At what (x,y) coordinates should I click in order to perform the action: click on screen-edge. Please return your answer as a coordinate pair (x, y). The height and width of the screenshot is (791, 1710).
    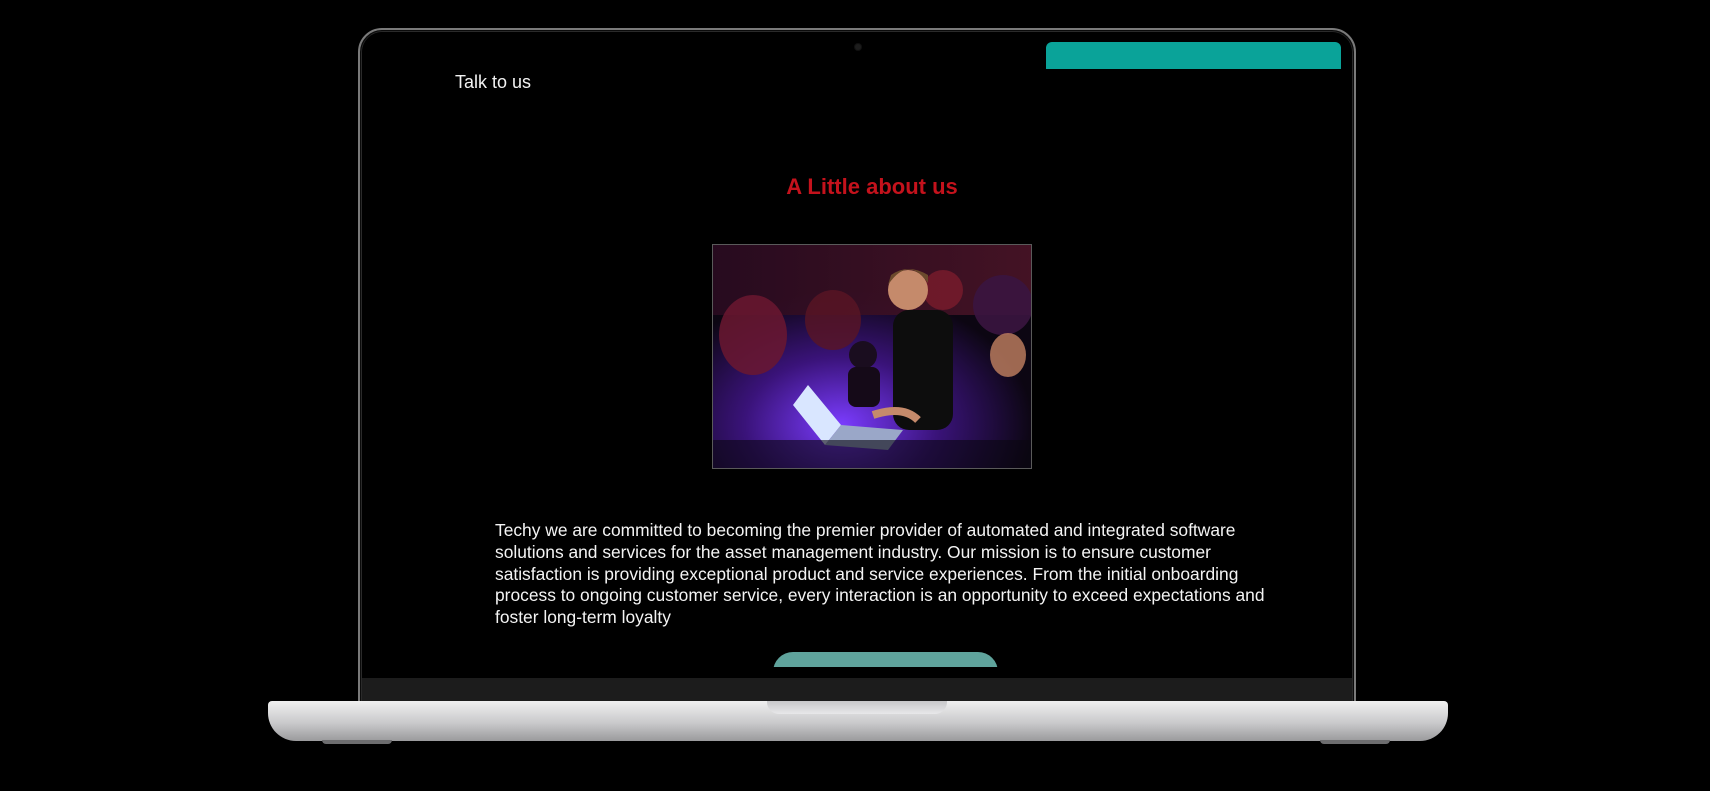
    Looking at the image, I should click on (857, 672).